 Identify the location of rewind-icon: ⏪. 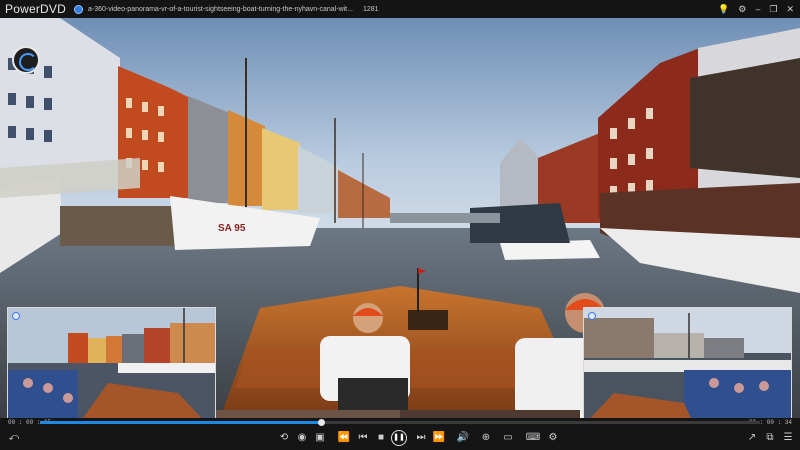
(344, 438).